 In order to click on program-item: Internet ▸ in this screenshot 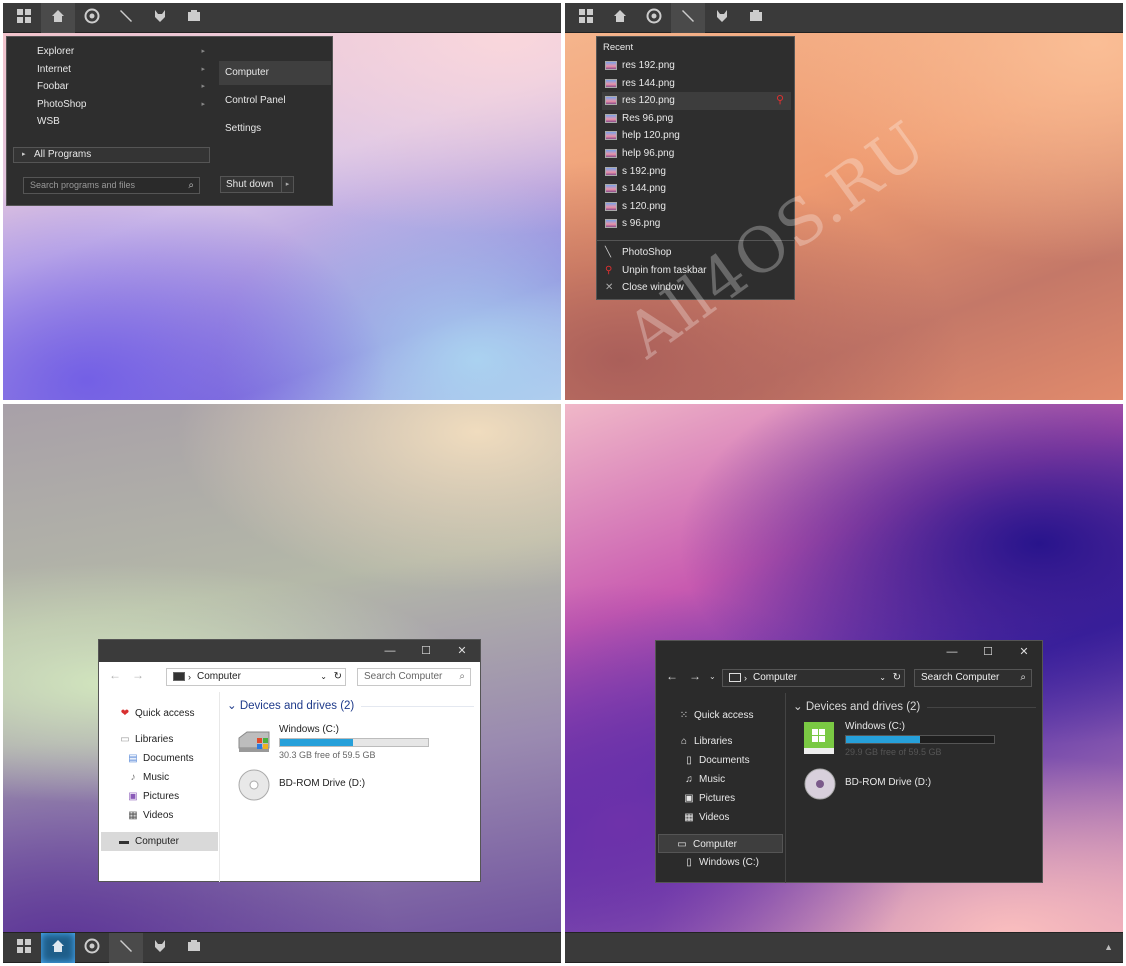, I will do `click(113, 70)`.